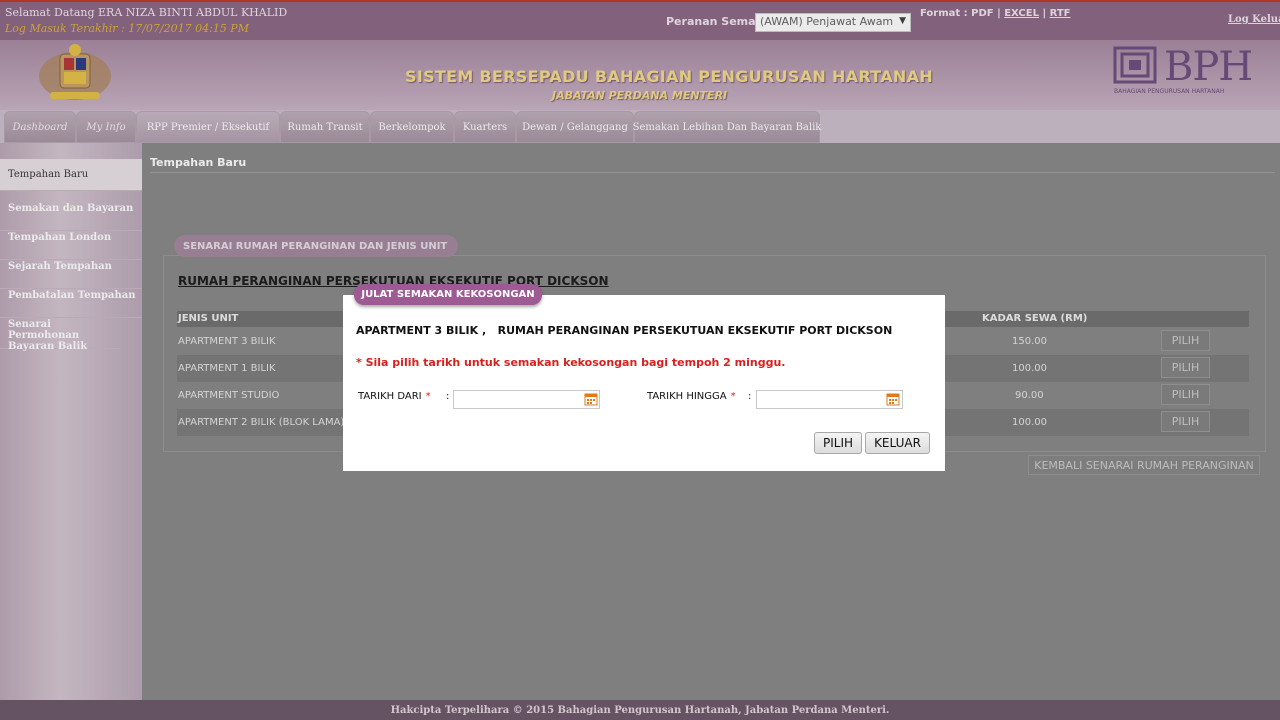 The image size is (1280, 720). What do you see at coordinates (198, 162) in the screenshot?
I see `page-title: Tempahan Baru` at bounding box center [198, 162].